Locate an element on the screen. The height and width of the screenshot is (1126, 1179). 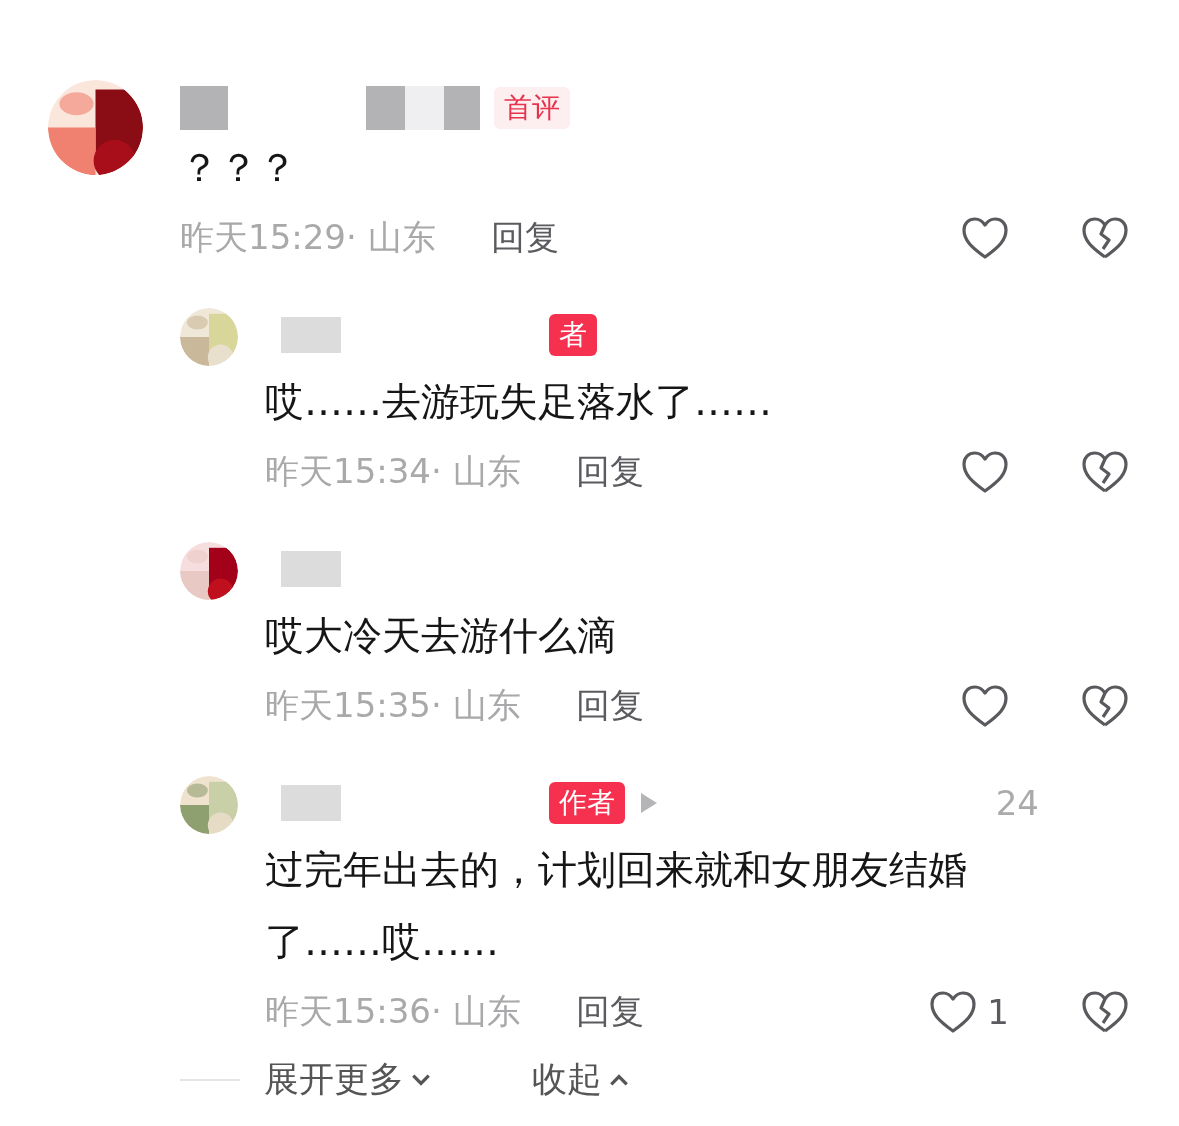
like-count: 1 is located at coordinates (998, 1012).